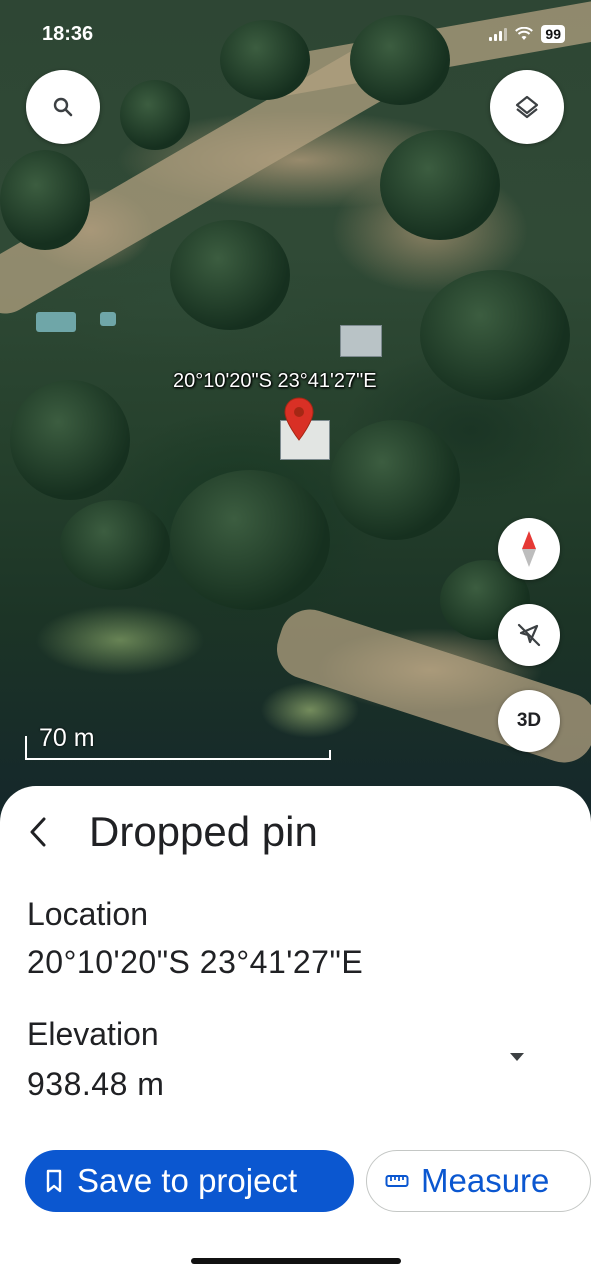 The height and width of the screenshot is (1280, 591). I want to click on status-icons: 99, so click(527, 34).